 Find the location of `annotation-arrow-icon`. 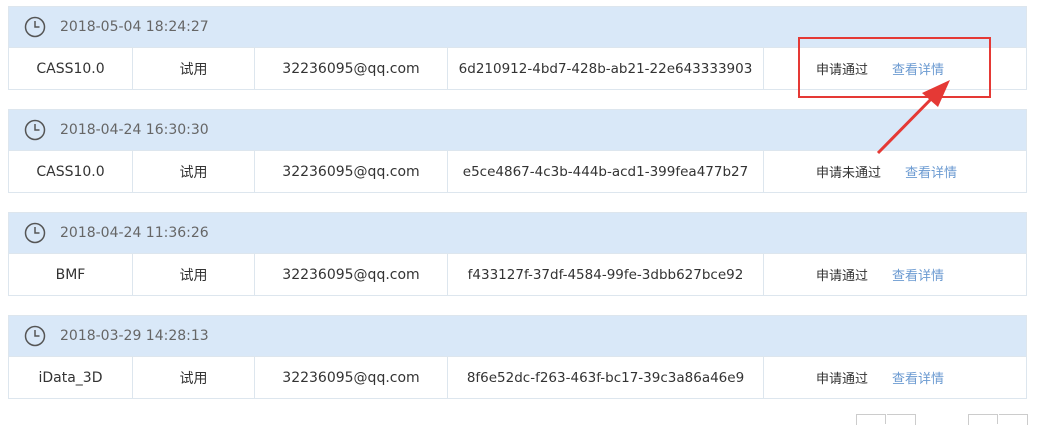

annotation-arrow-icon is located at coordinates (913, 117).